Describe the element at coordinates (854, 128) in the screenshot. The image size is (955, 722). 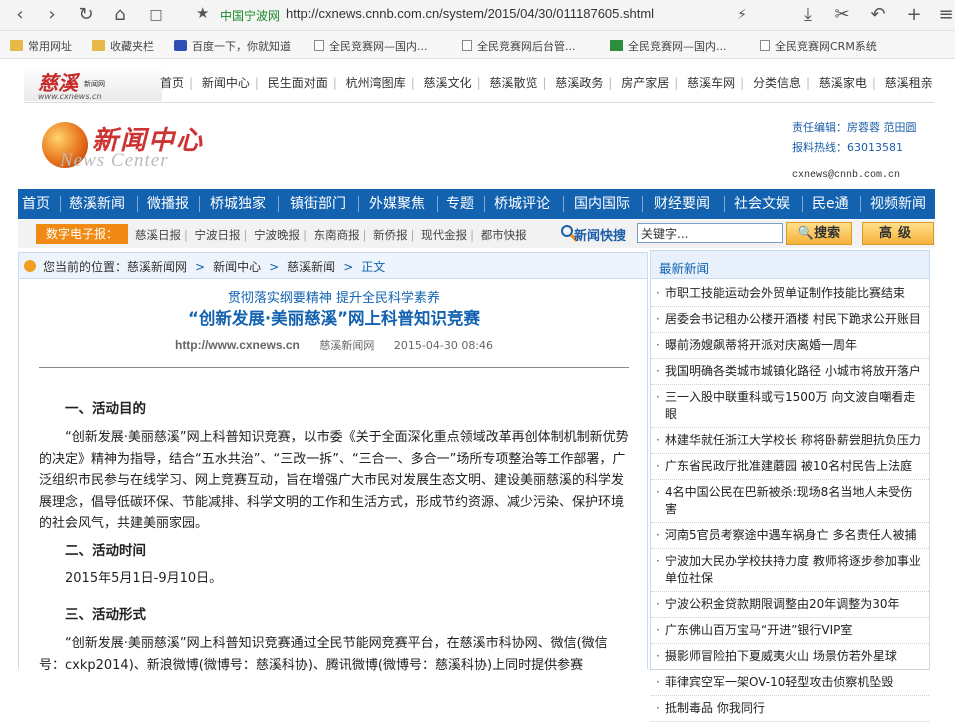
I see `editor-line: 责任编辑：房蓉蓉 范田圆` at that location.